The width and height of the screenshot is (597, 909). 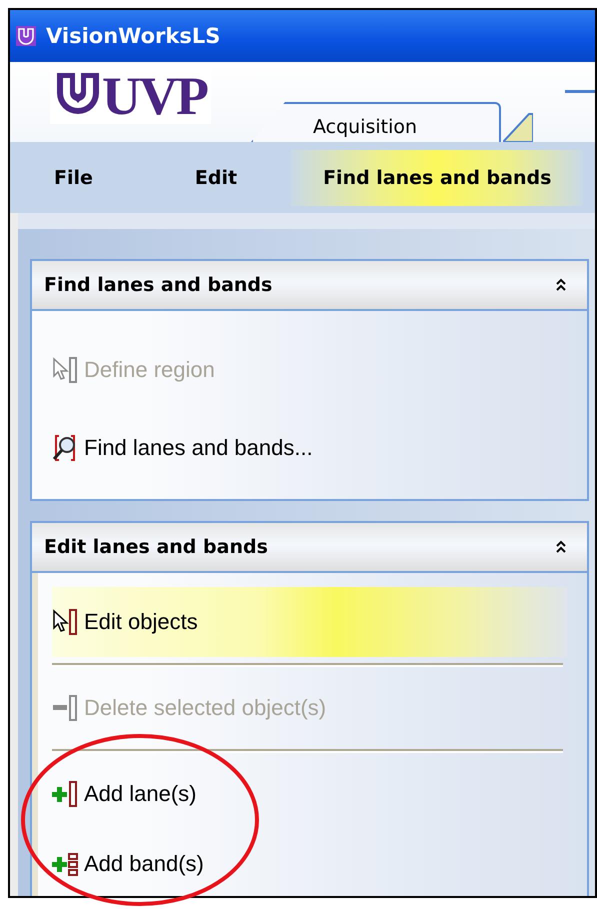 I want to click on shield-logo-icon, so click(x=78, y=93).